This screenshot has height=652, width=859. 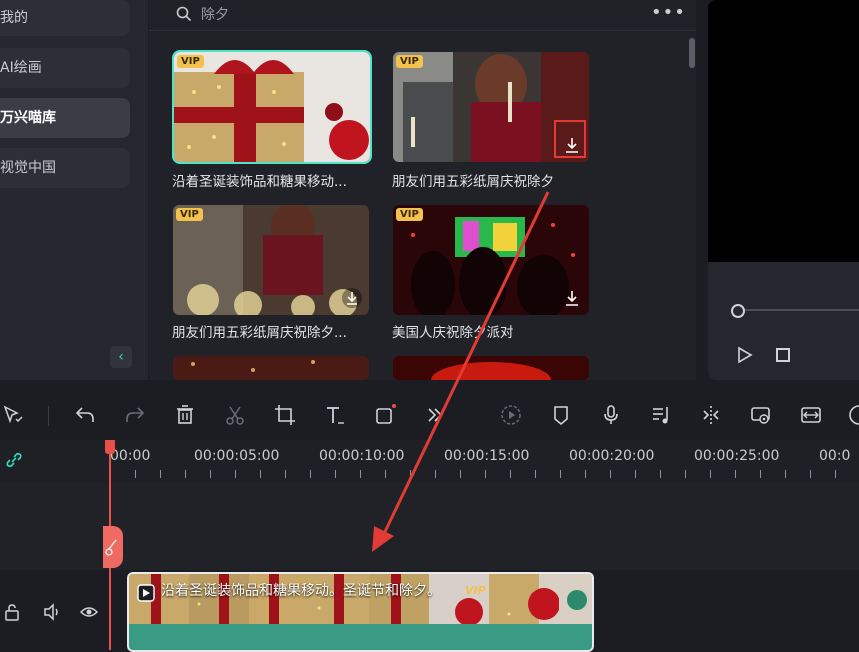 What do you see at coordinates (65, 68) in the screenshot?
I see `sidebar-item-ai-painting: AI绘画` at bounding box center [65, 68].